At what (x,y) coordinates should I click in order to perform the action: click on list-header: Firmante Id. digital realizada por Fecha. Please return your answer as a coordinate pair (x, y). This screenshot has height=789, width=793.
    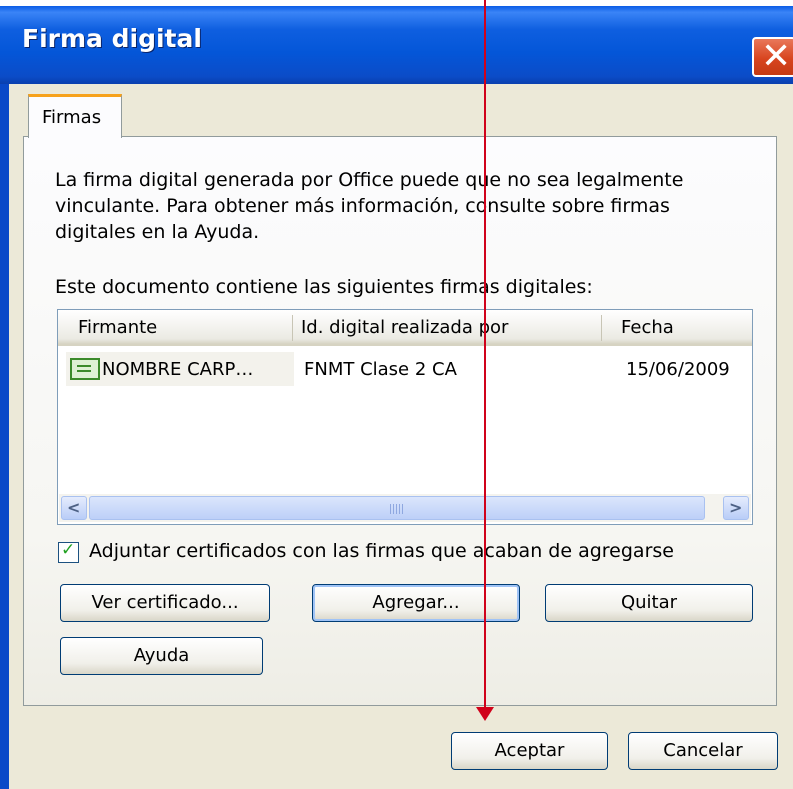
    Looking at the image, I should click on (405, 328).